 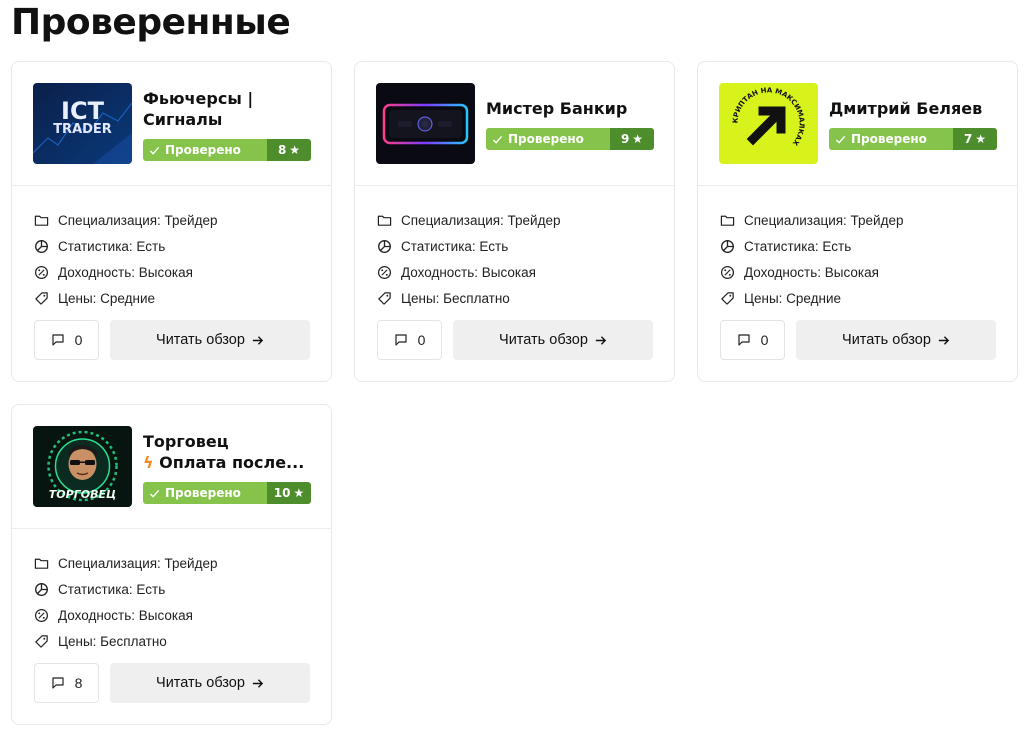 I want to click on thumb-logo-line1: ICT, so click(x=83, y=111).